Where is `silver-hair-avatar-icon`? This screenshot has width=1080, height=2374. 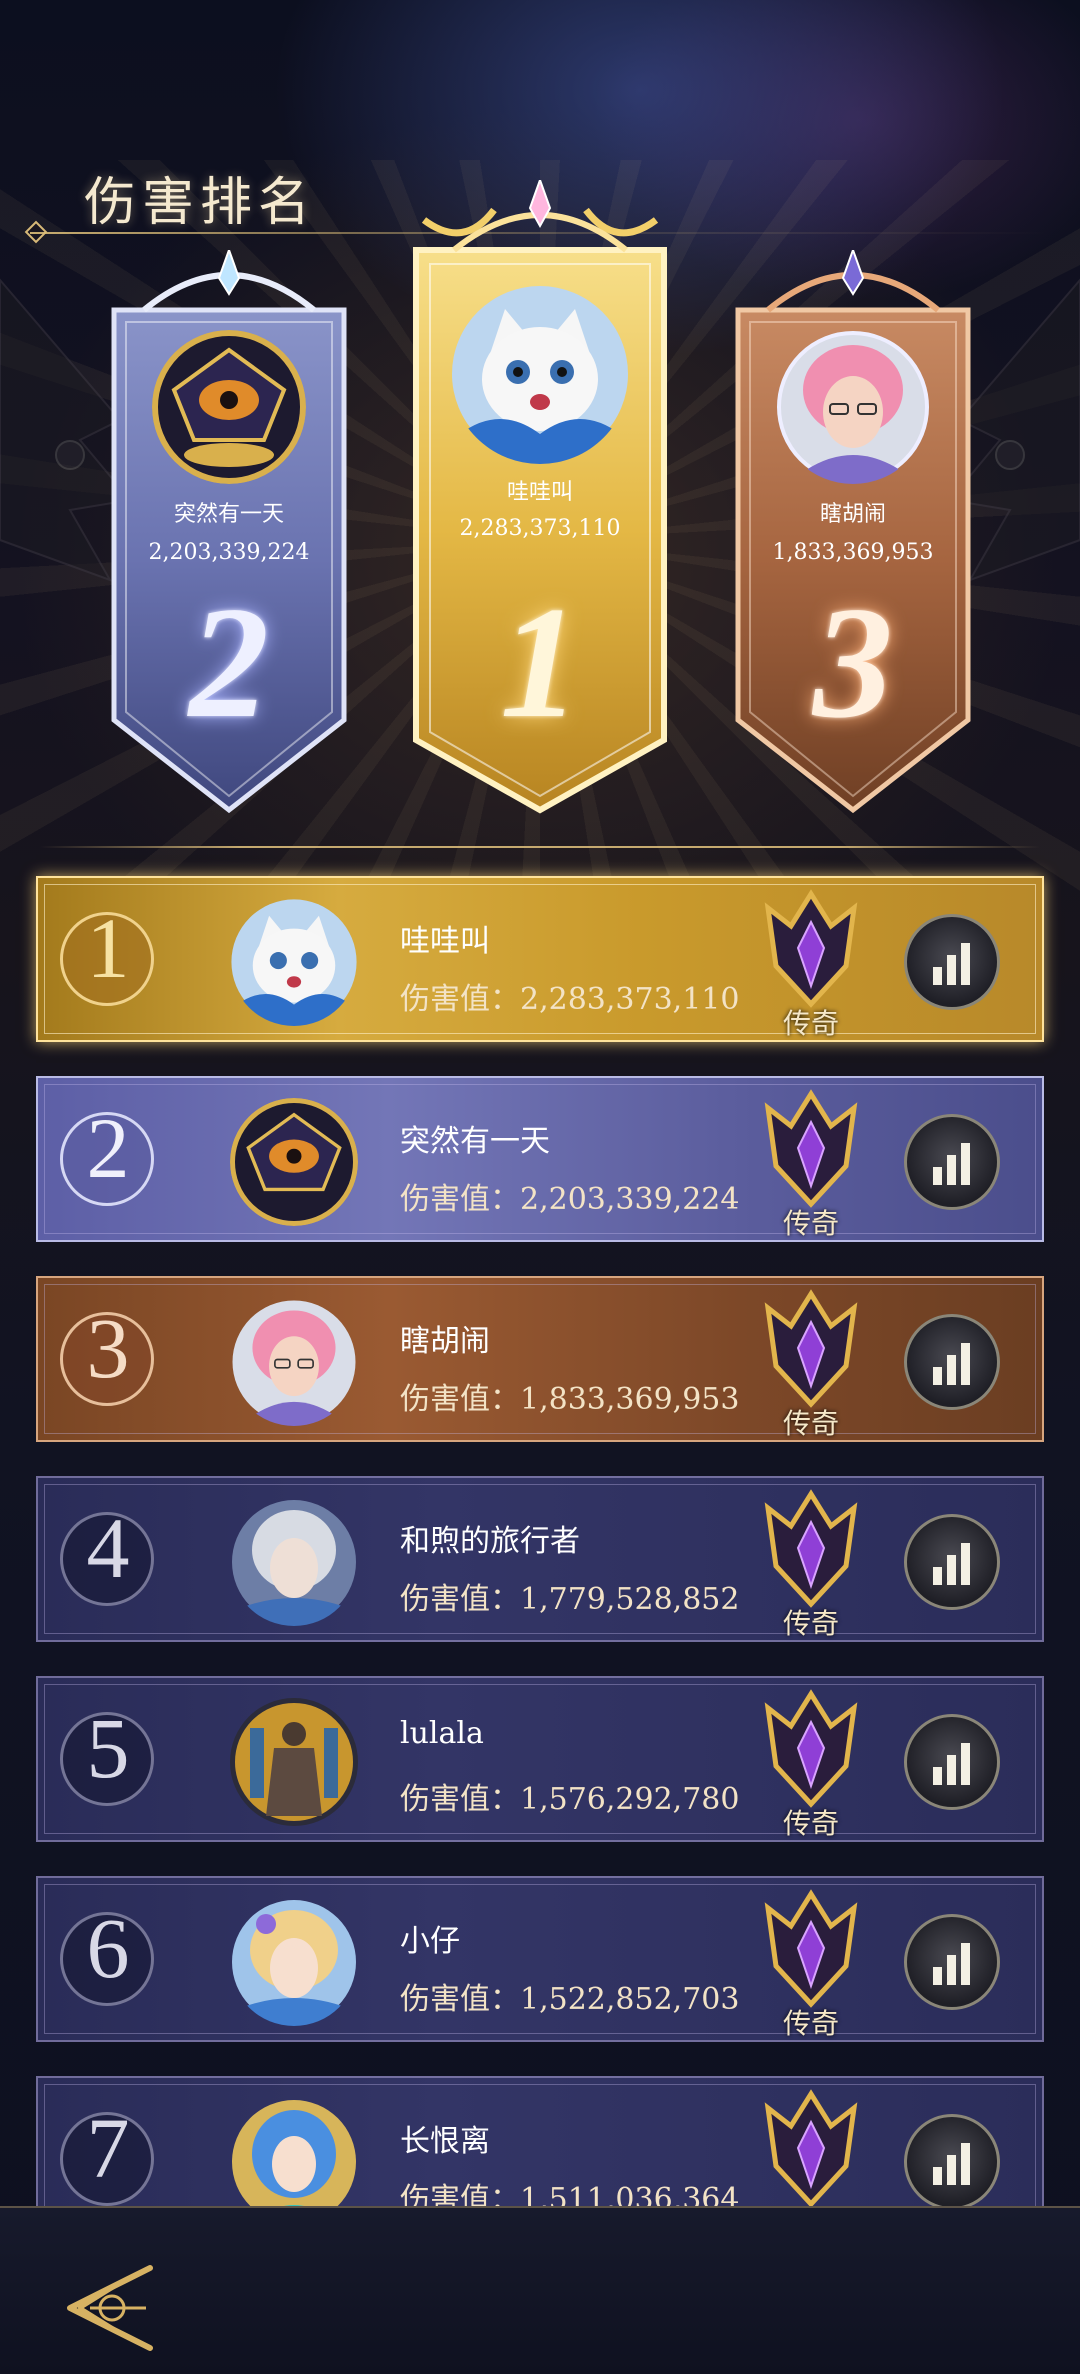
silver-hair-avatar-icon is located at coordinates (294, 1563).